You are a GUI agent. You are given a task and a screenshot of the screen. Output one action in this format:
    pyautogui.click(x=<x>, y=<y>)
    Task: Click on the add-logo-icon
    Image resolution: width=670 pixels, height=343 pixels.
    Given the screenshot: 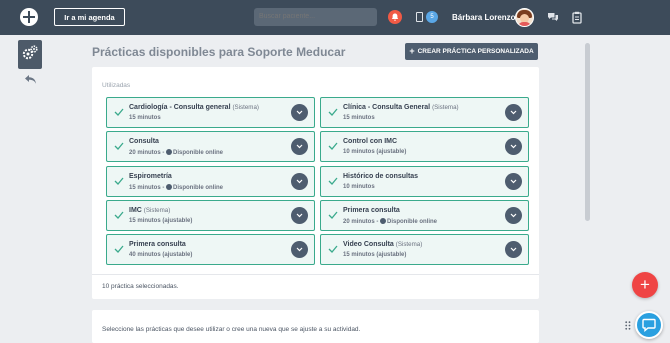 What is the action you would take?
    pyautogui.click(x=29, y=17)
    